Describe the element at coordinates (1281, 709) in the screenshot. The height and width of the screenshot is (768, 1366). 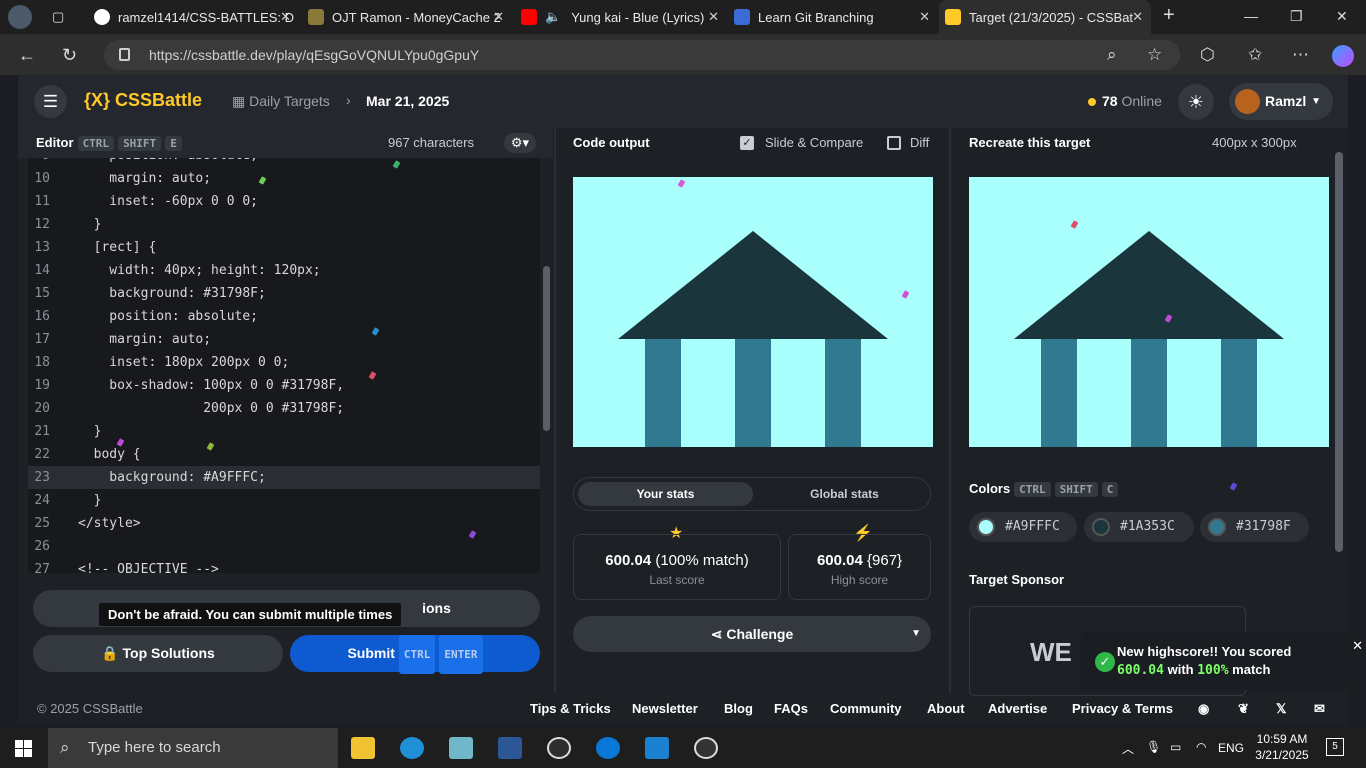
I see `x-icon: 𝕏` at that location.